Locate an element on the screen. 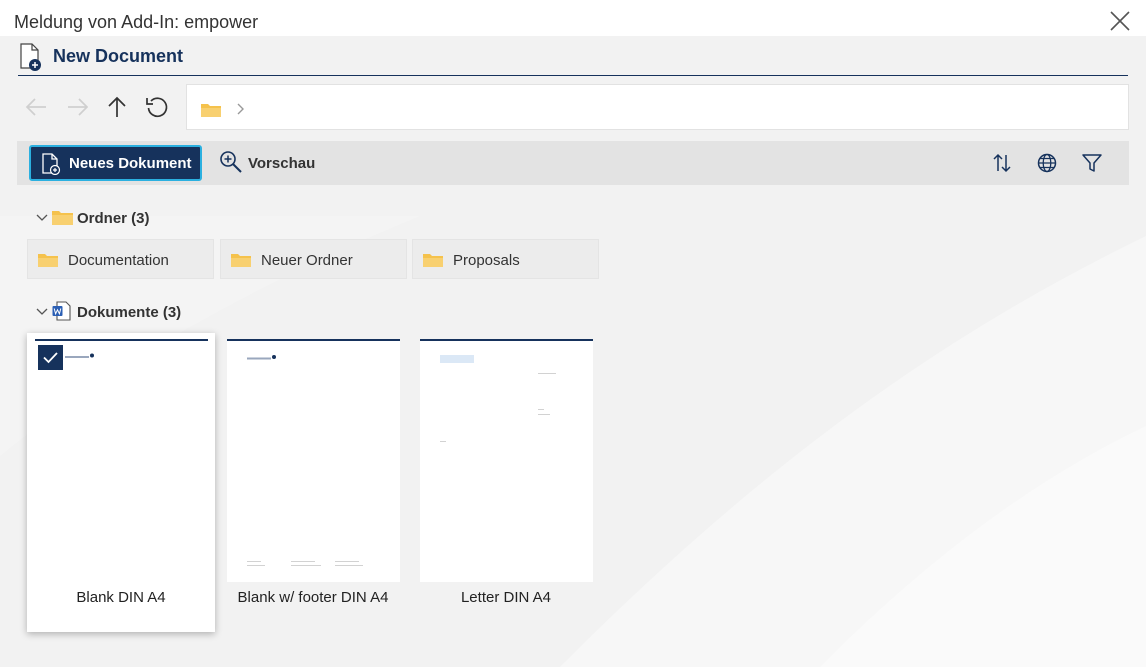 Image resolution: width=1146 pixels, height=667 pixels. filter-button is located at coordinates (1092, 163).